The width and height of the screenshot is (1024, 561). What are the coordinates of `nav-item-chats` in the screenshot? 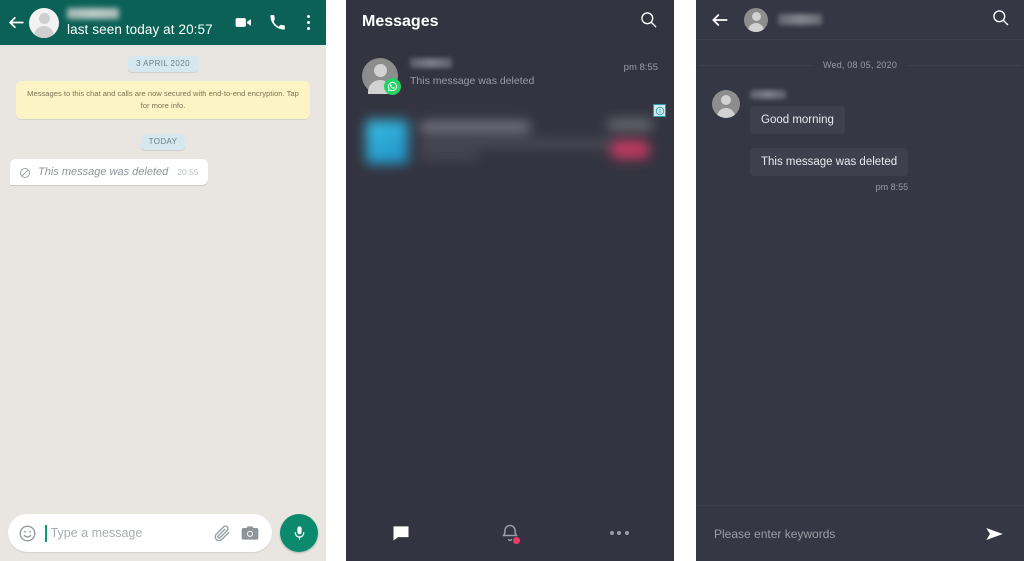 It's located at (400, 533).